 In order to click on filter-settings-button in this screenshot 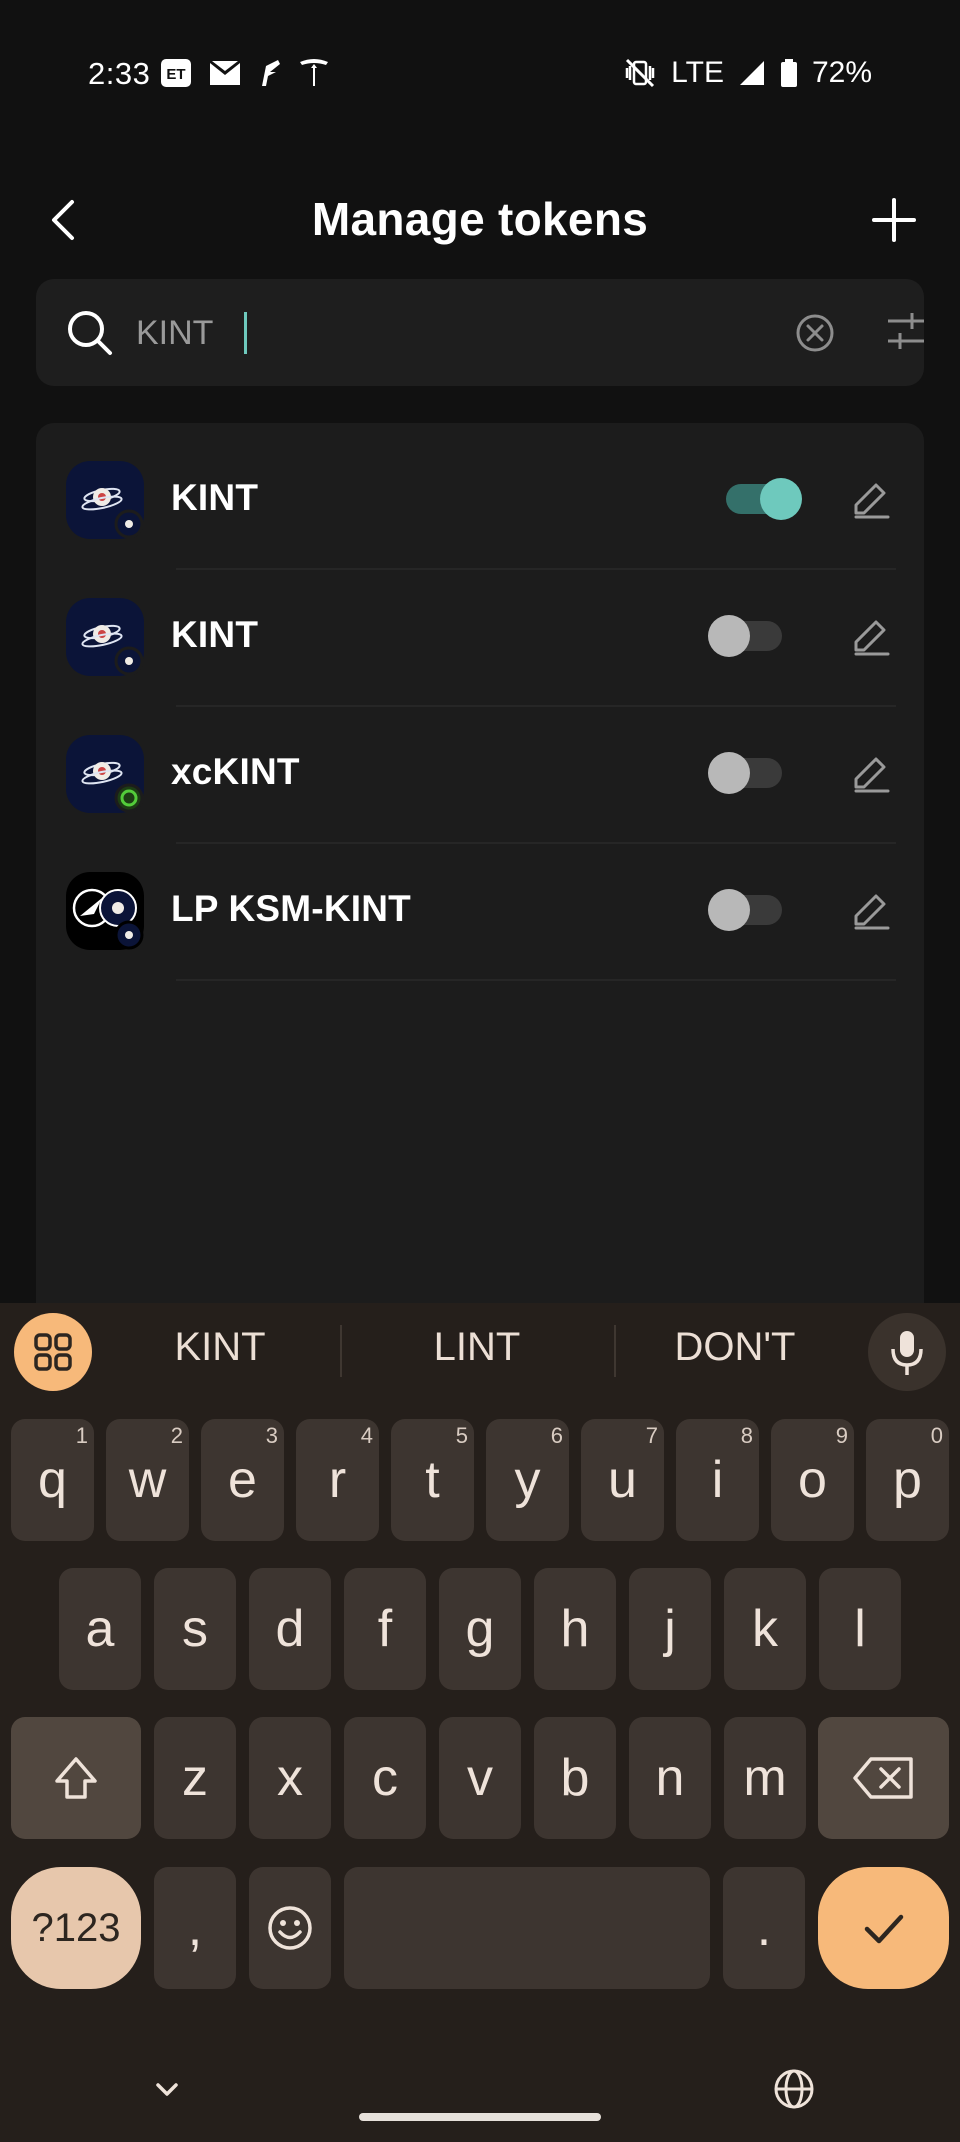, I will do `click(906, 332)`.